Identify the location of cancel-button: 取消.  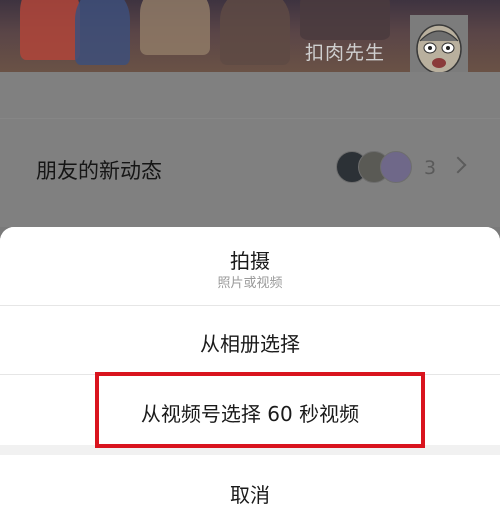
(250, 490).